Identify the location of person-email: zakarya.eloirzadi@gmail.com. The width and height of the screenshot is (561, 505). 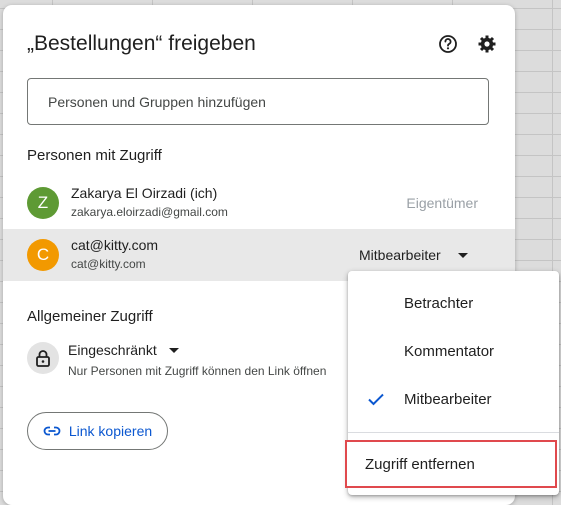
(149, 212).